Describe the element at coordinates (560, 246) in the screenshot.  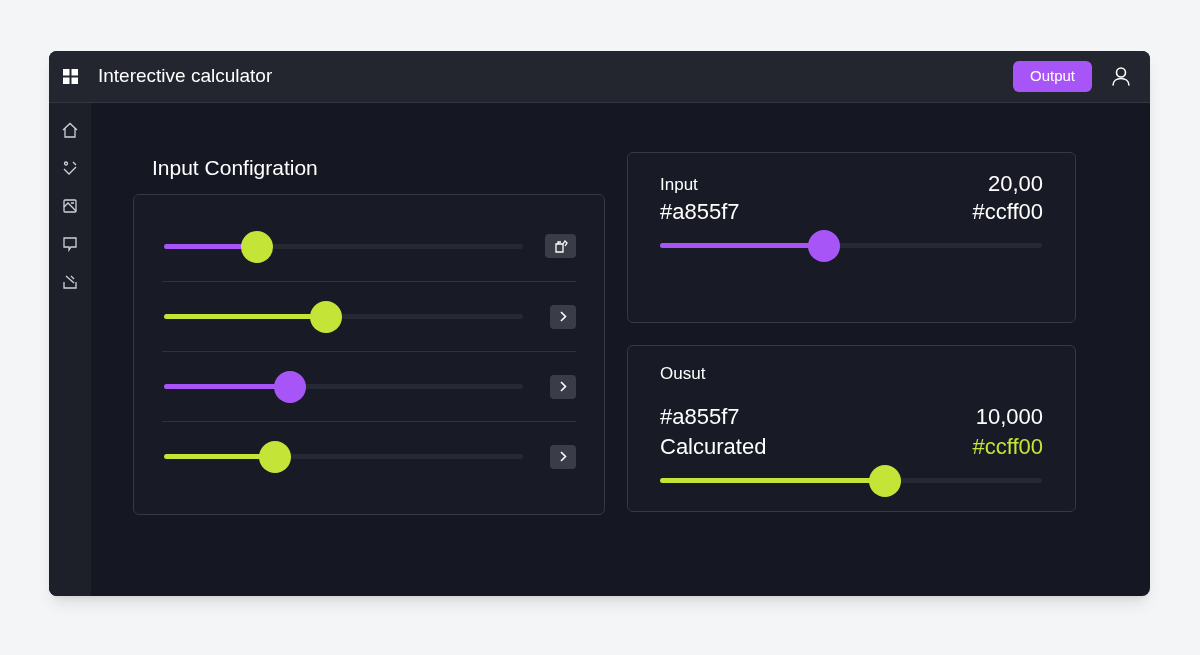
I see `copy-button` at that location.